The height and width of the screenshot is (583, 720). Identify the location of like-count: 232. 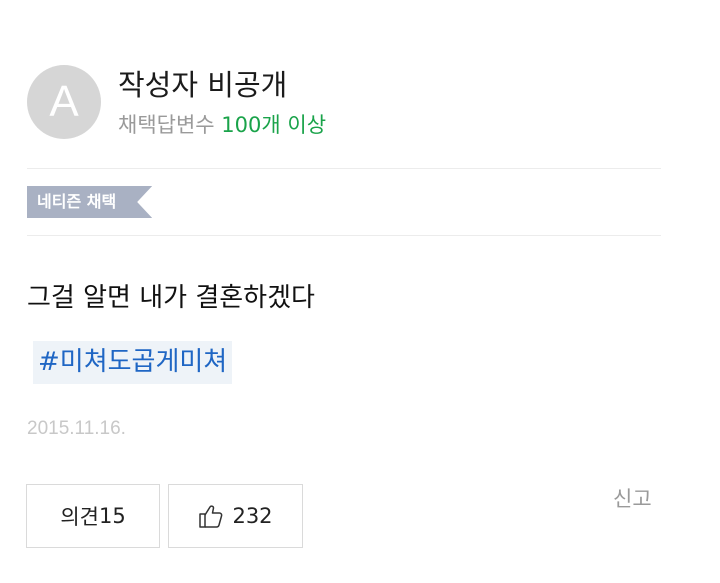
(252, 516).